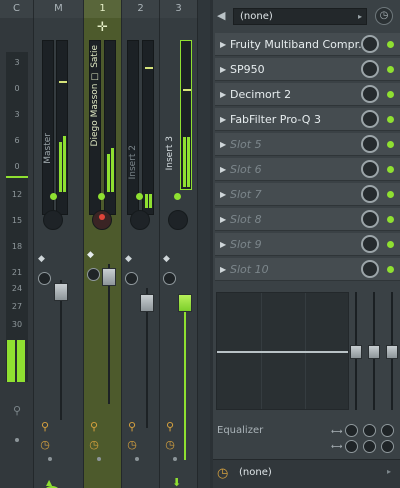 The width and height of the screenshot is (400, 488). Describe the element at coordinates (95, 127) in the screenshot. I see `track-name-area: Diego Masson ☐ Satie` at that location.